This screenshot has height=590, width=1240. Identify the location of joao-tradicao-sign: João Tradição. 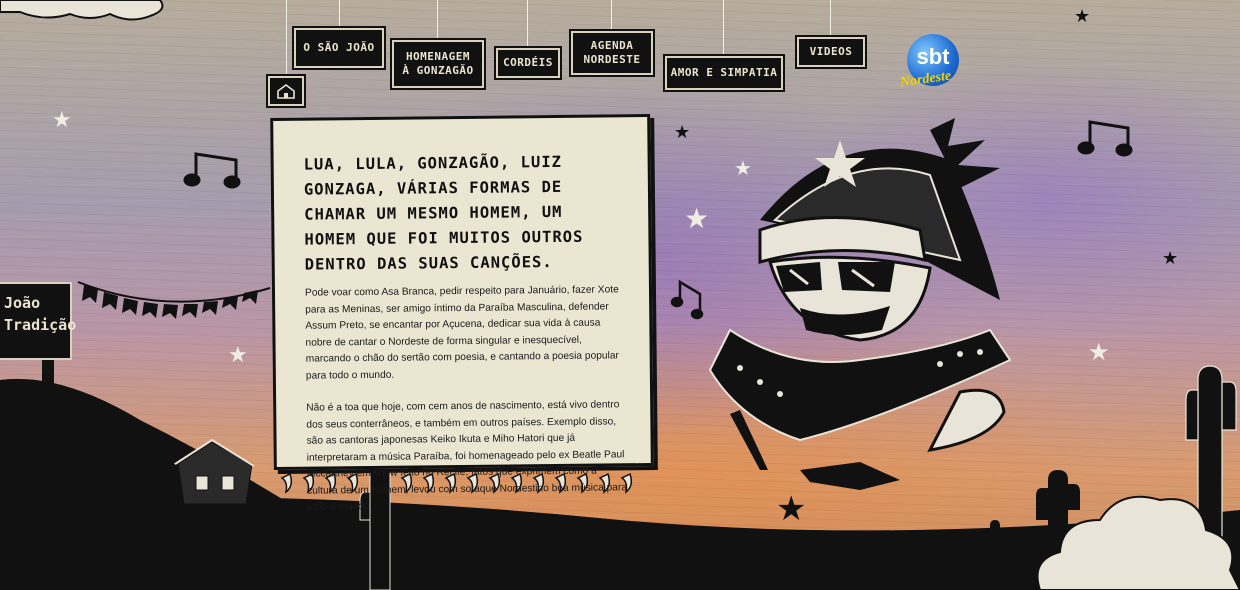
(38, 321).